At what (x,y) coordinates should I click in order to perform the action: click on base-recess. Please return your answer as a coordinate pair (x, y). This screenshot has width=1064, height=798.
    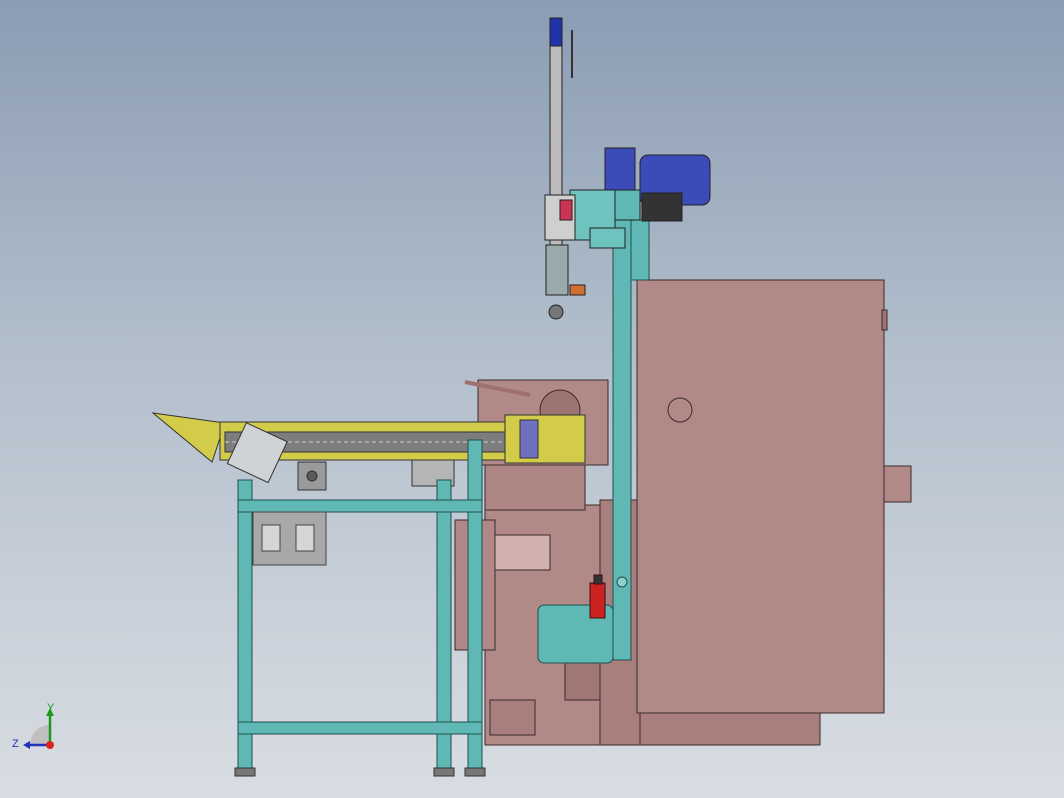
    Looking at the image, I should click on (582, 680).